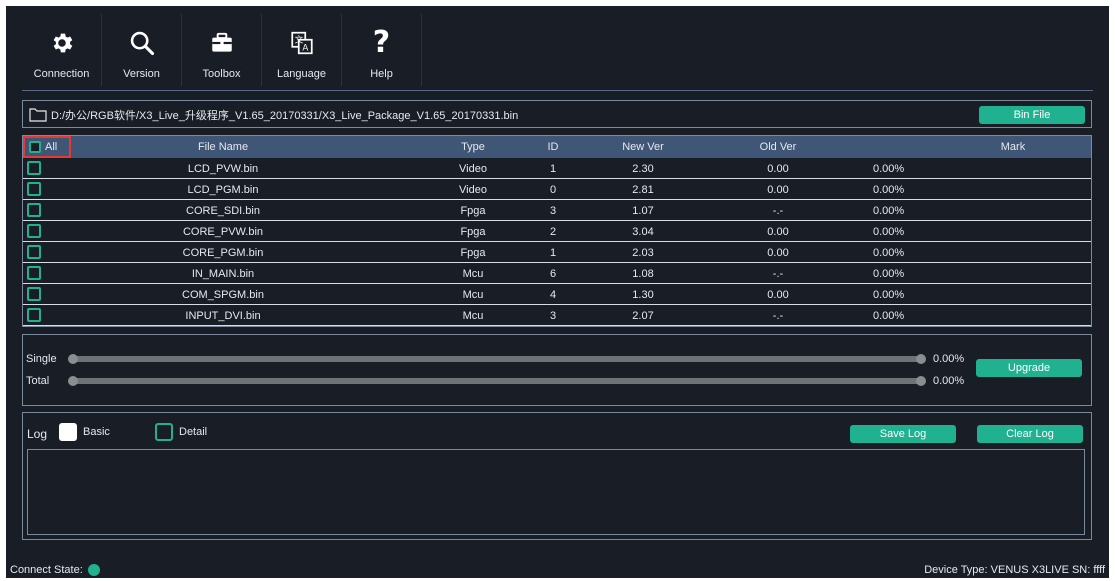 This screenshot has height=581, width=1115. What do you see at coordinates (62, 43) in the screenshot?
I see `gear-icon` at bounding box center [62, 43].